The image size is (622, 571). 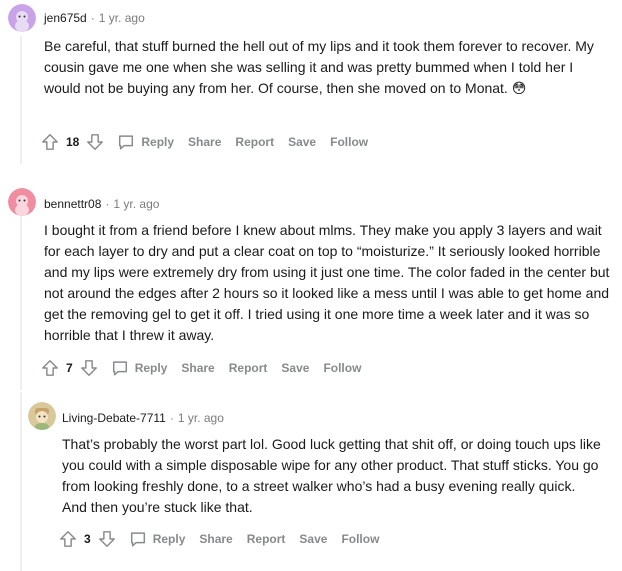 I want to click on comment-meta: bennettr08 · 1 yr. ago, so click(x=101, y=204).